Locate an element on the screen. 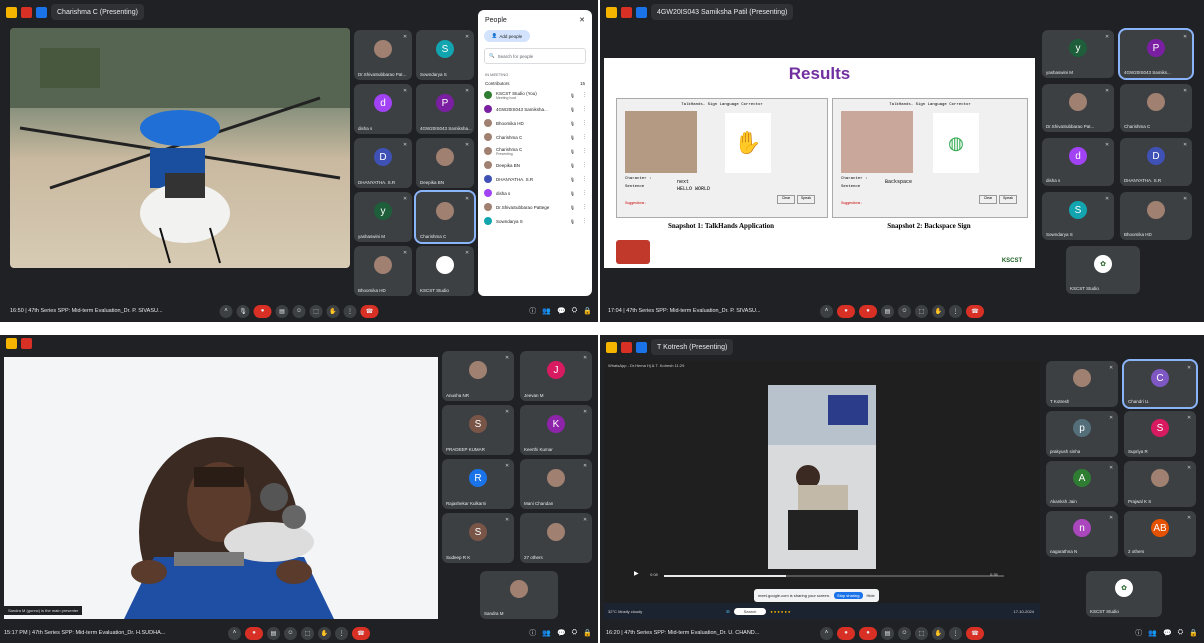 This screenshot has width=1204, height=643. participant-tile: ✕ KSCST Studio is located at coordinates (445, 271).